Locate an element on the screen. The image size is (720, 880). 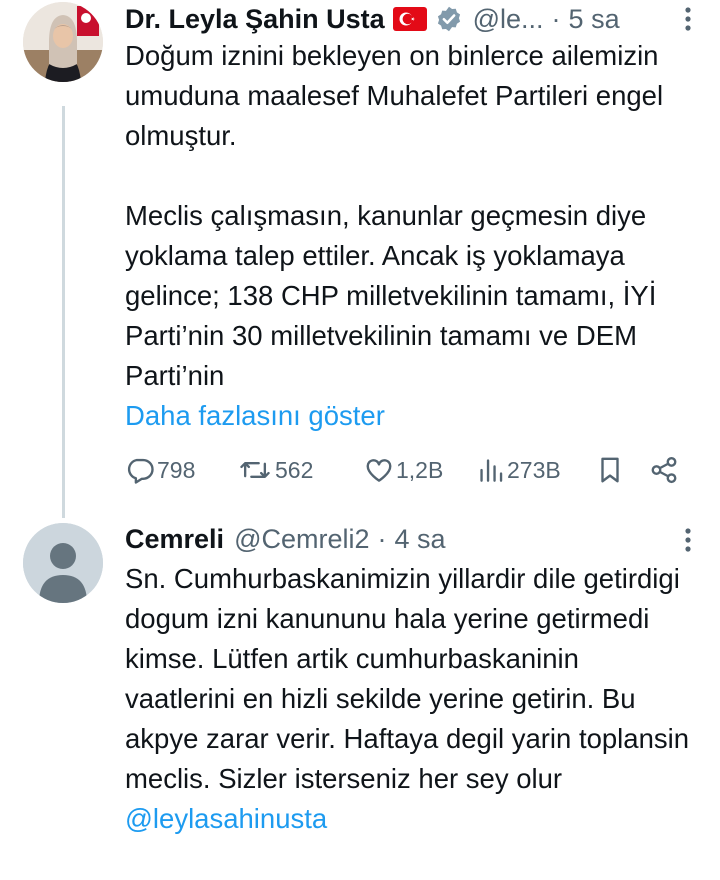
action-bar: 798 562 1,2B 273B is located at coordinates (410, 470).